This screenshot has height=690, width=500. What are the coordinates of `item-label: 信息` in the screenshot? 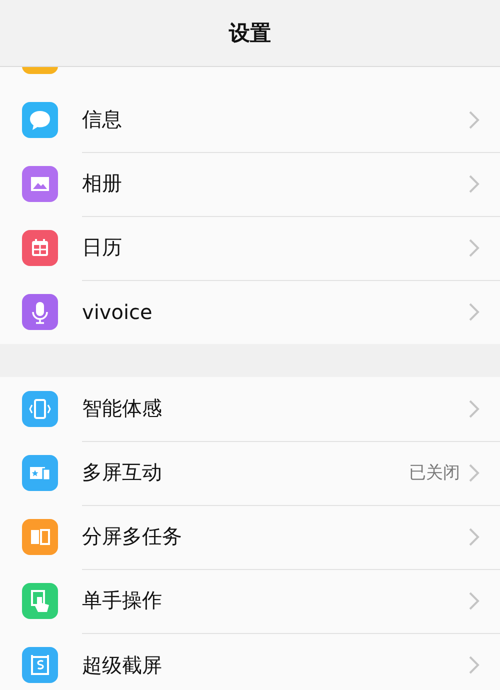 It's located at (102, 119).